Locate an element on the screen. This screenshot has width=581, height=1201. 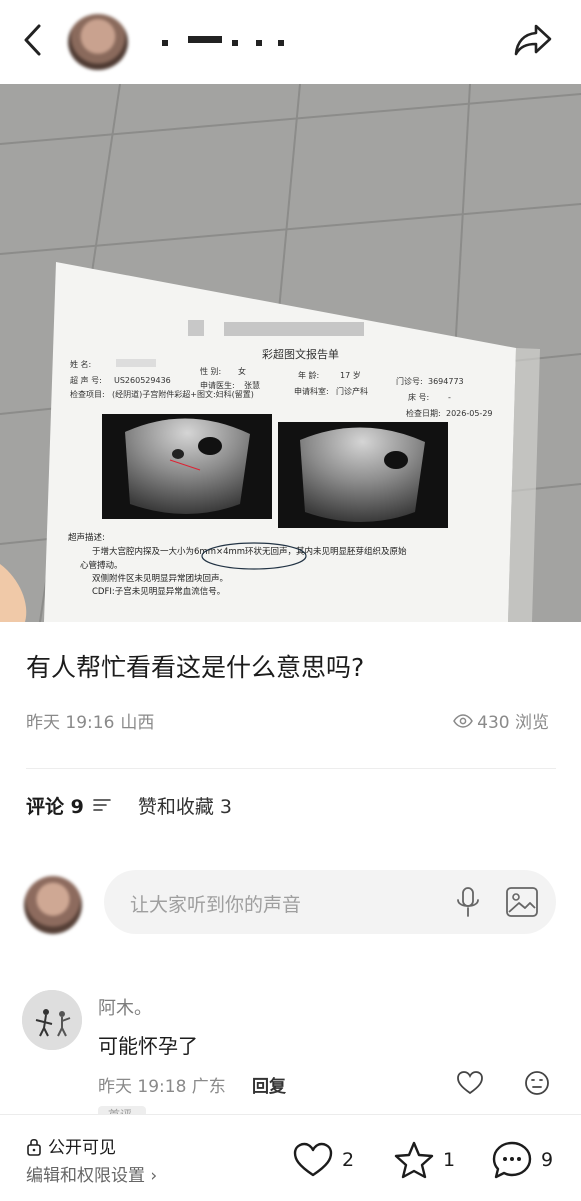
svg-text: US260529436 is located at coordinates (142, 380).